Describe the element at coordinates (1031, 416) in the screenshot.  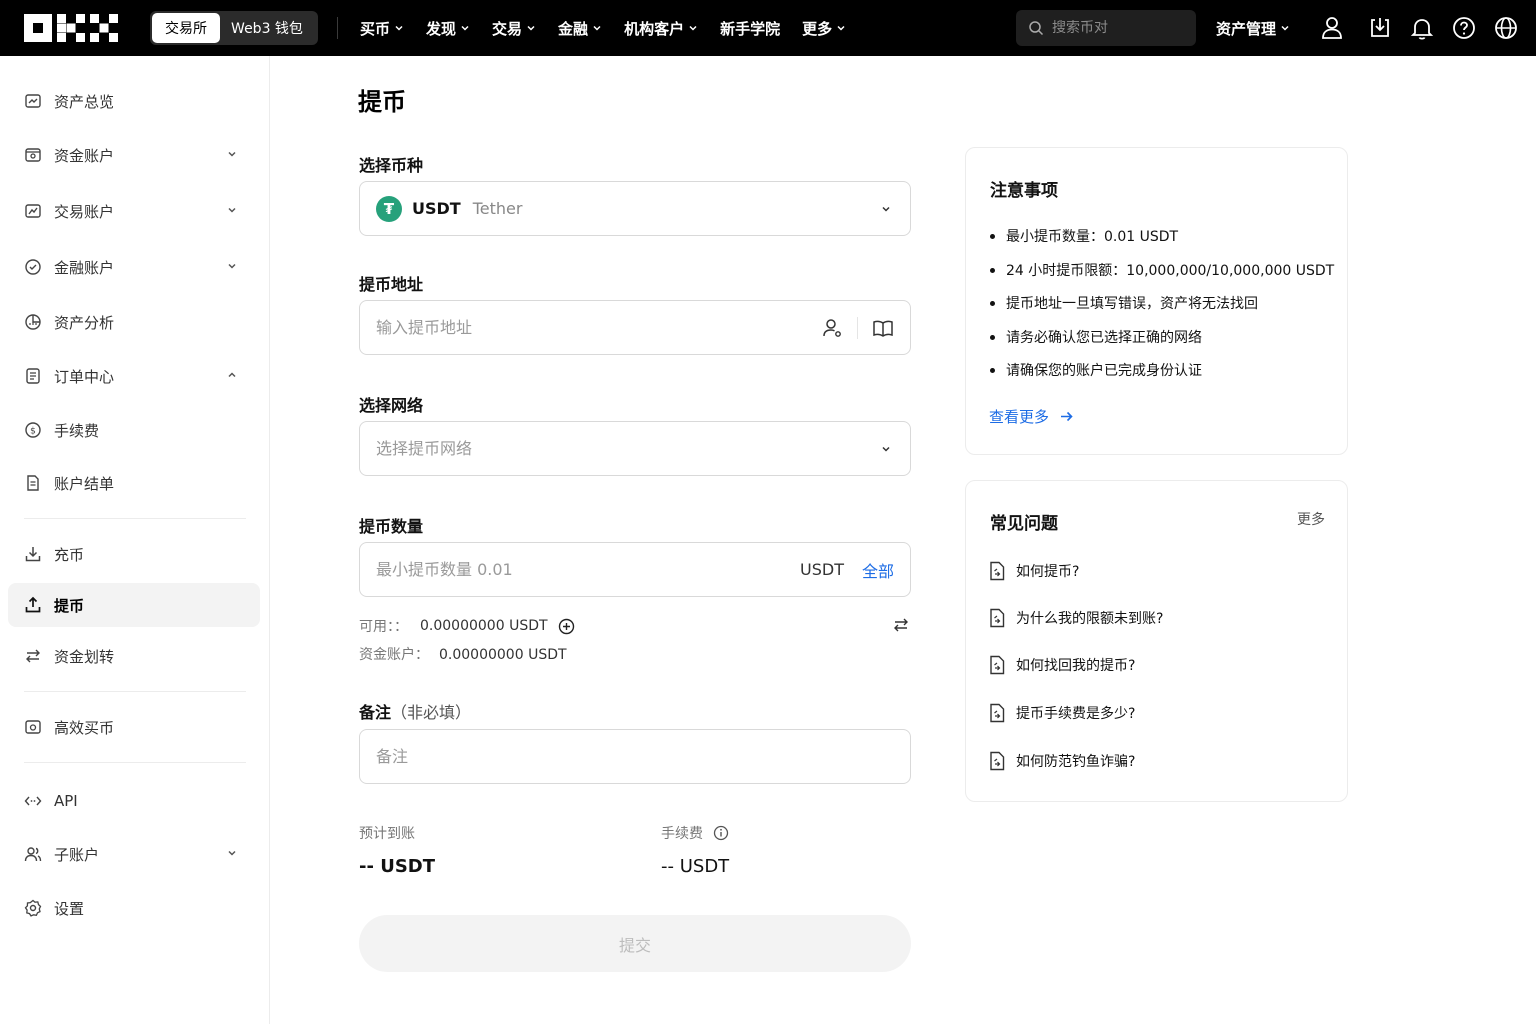
I see `view-more-link: 查看更多` at that location.